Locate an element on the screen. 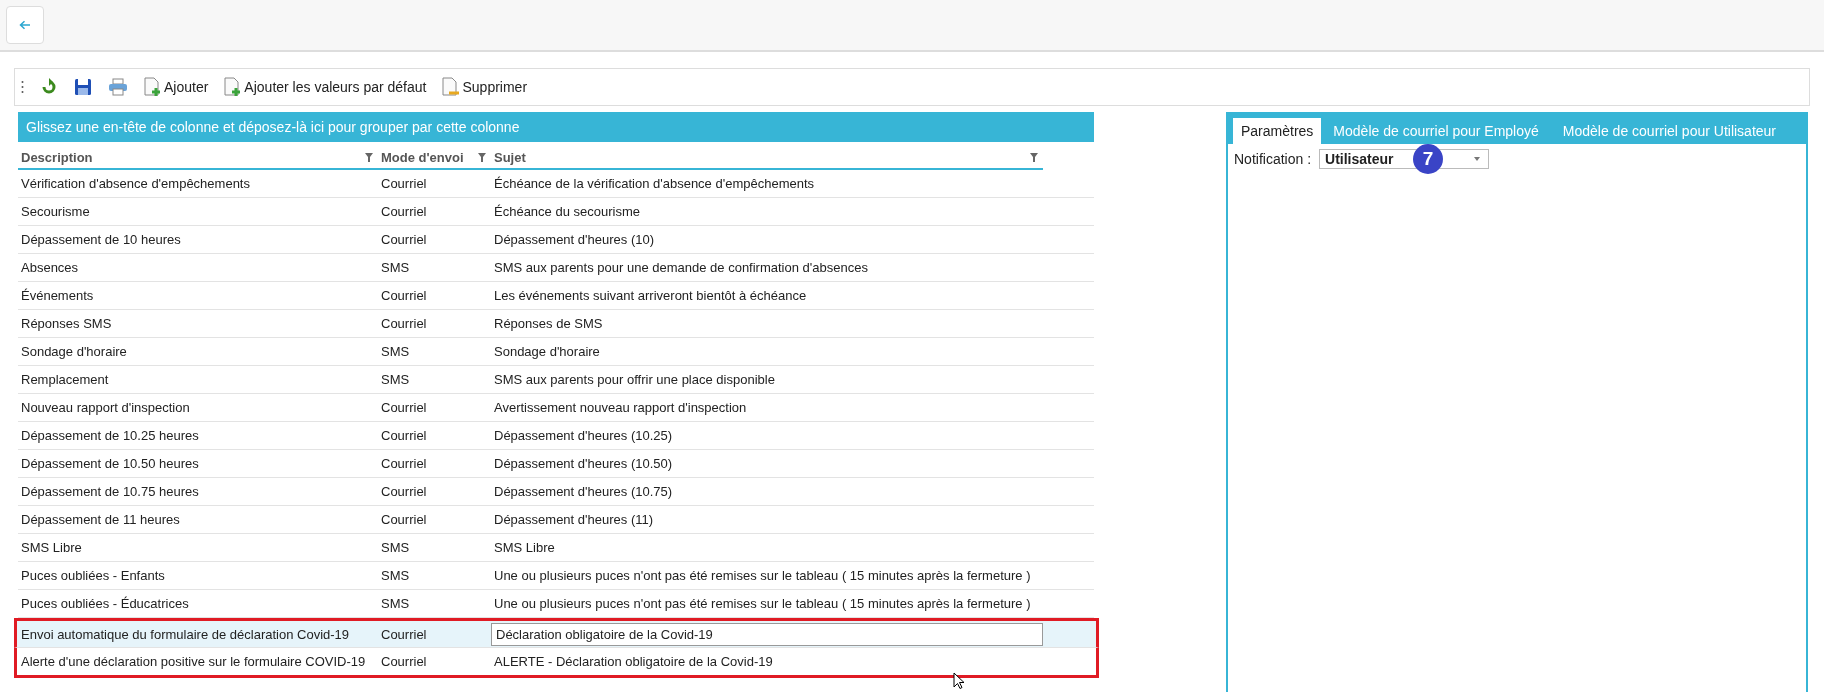 This screenshot has height=692, width=1824. table-row: Alerte d'une déclaration positive sur le formulaire COVID-19 Courriel ALERTE - Déclaration obligatoire de la Covid-19 is located at coordinates (556, 663).